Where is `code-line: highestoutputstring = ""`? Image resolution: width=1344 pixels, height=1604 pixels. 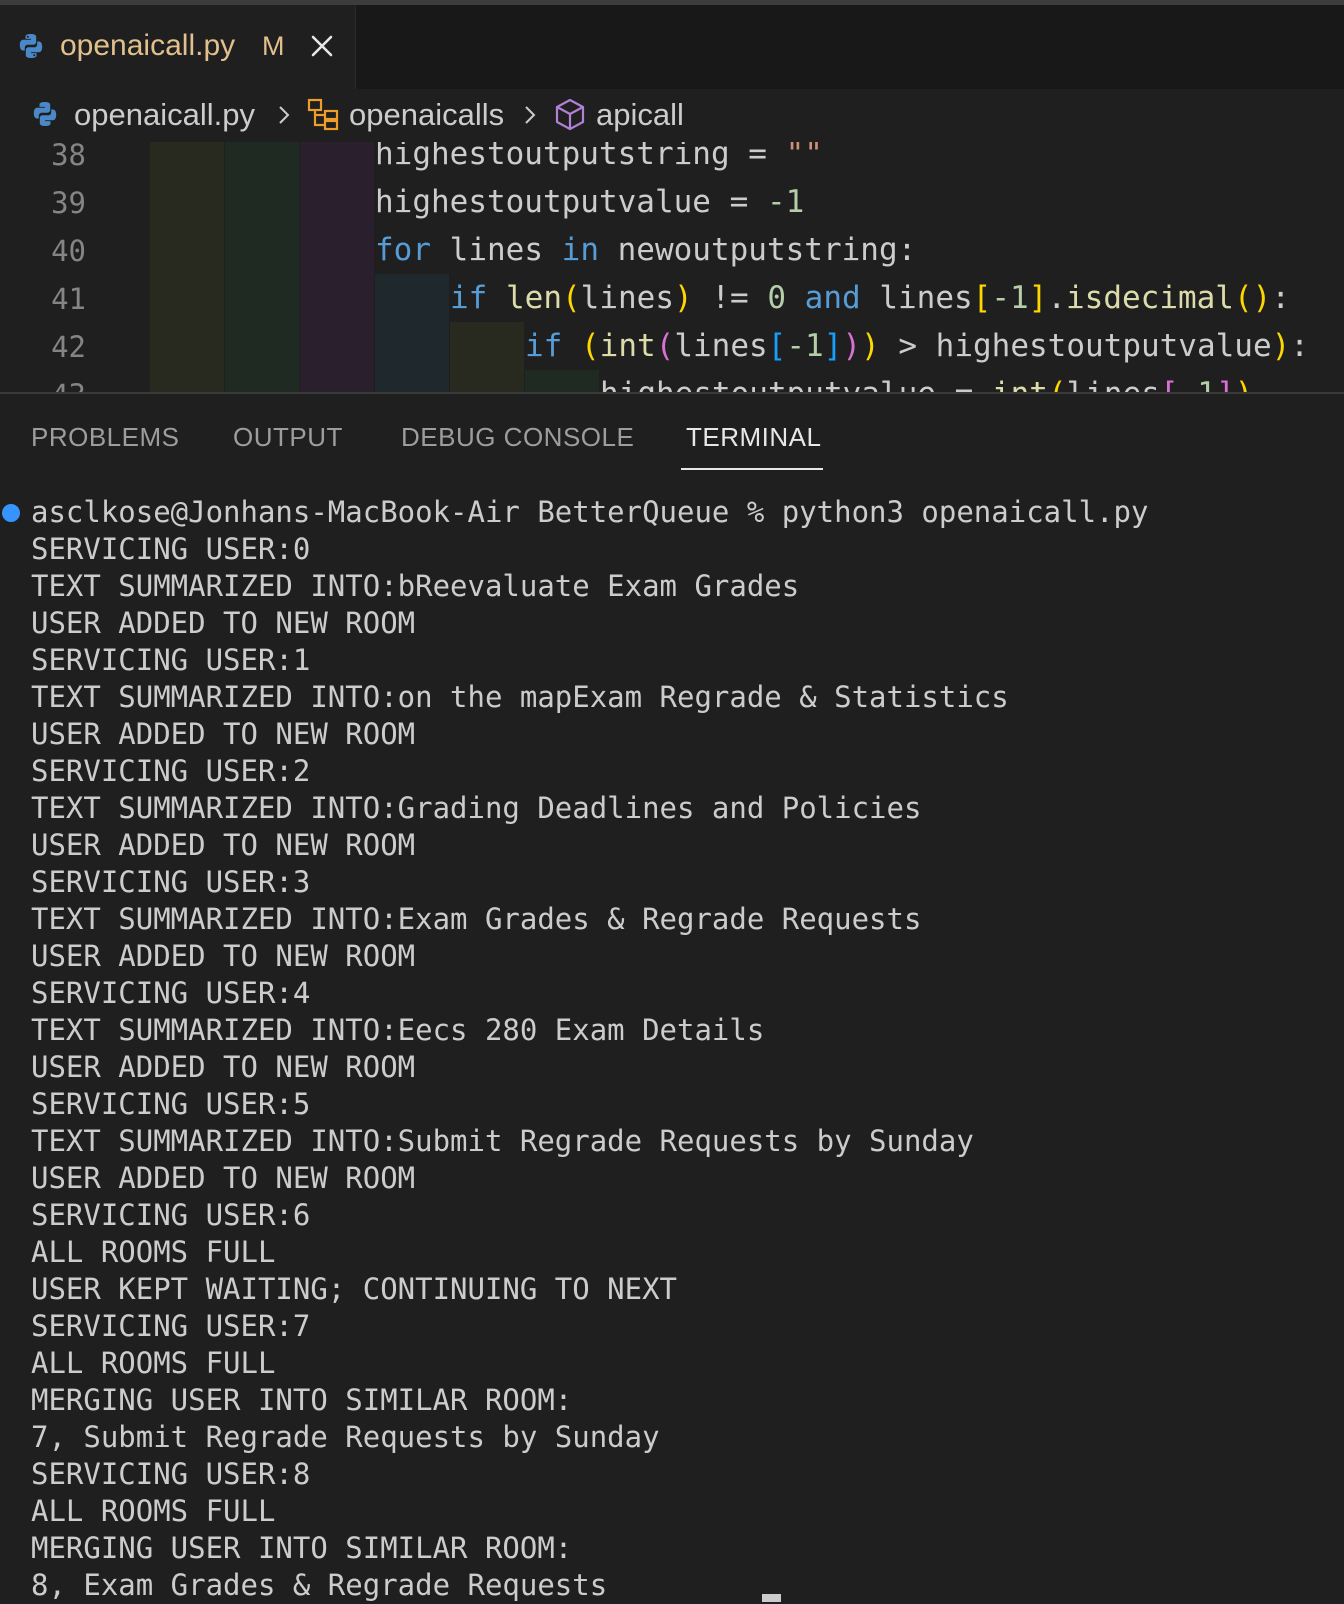 code-line: highestoutputstring = "" is located at coordinates (599, 157).